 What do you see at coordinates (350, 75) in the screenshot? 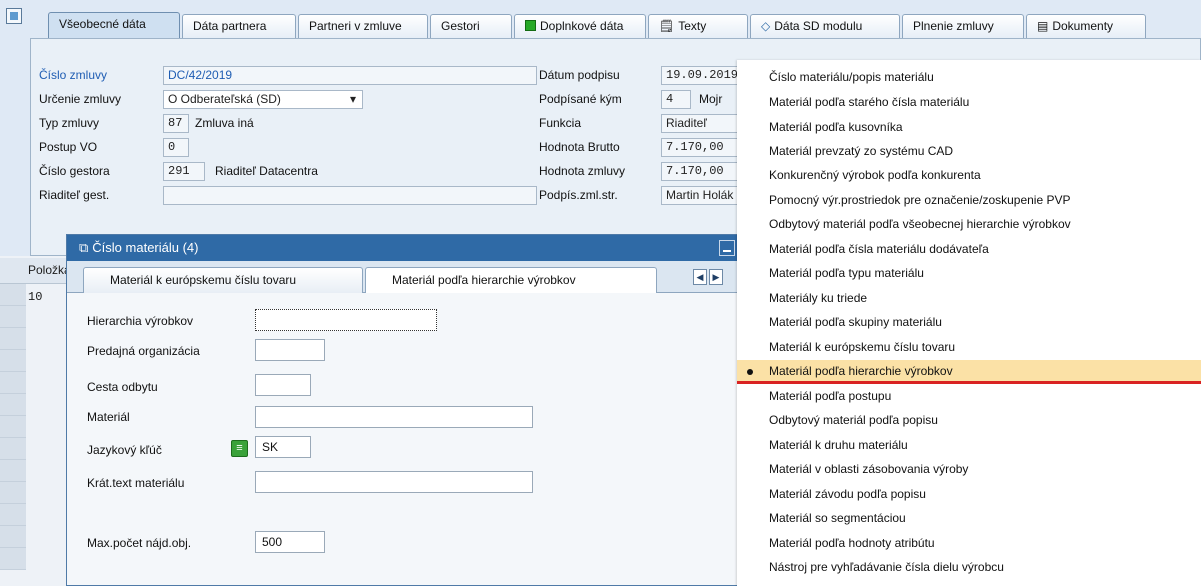
I see `cislo-zmluvy-field: DC/42/2019` at bounding box center [350, 75].